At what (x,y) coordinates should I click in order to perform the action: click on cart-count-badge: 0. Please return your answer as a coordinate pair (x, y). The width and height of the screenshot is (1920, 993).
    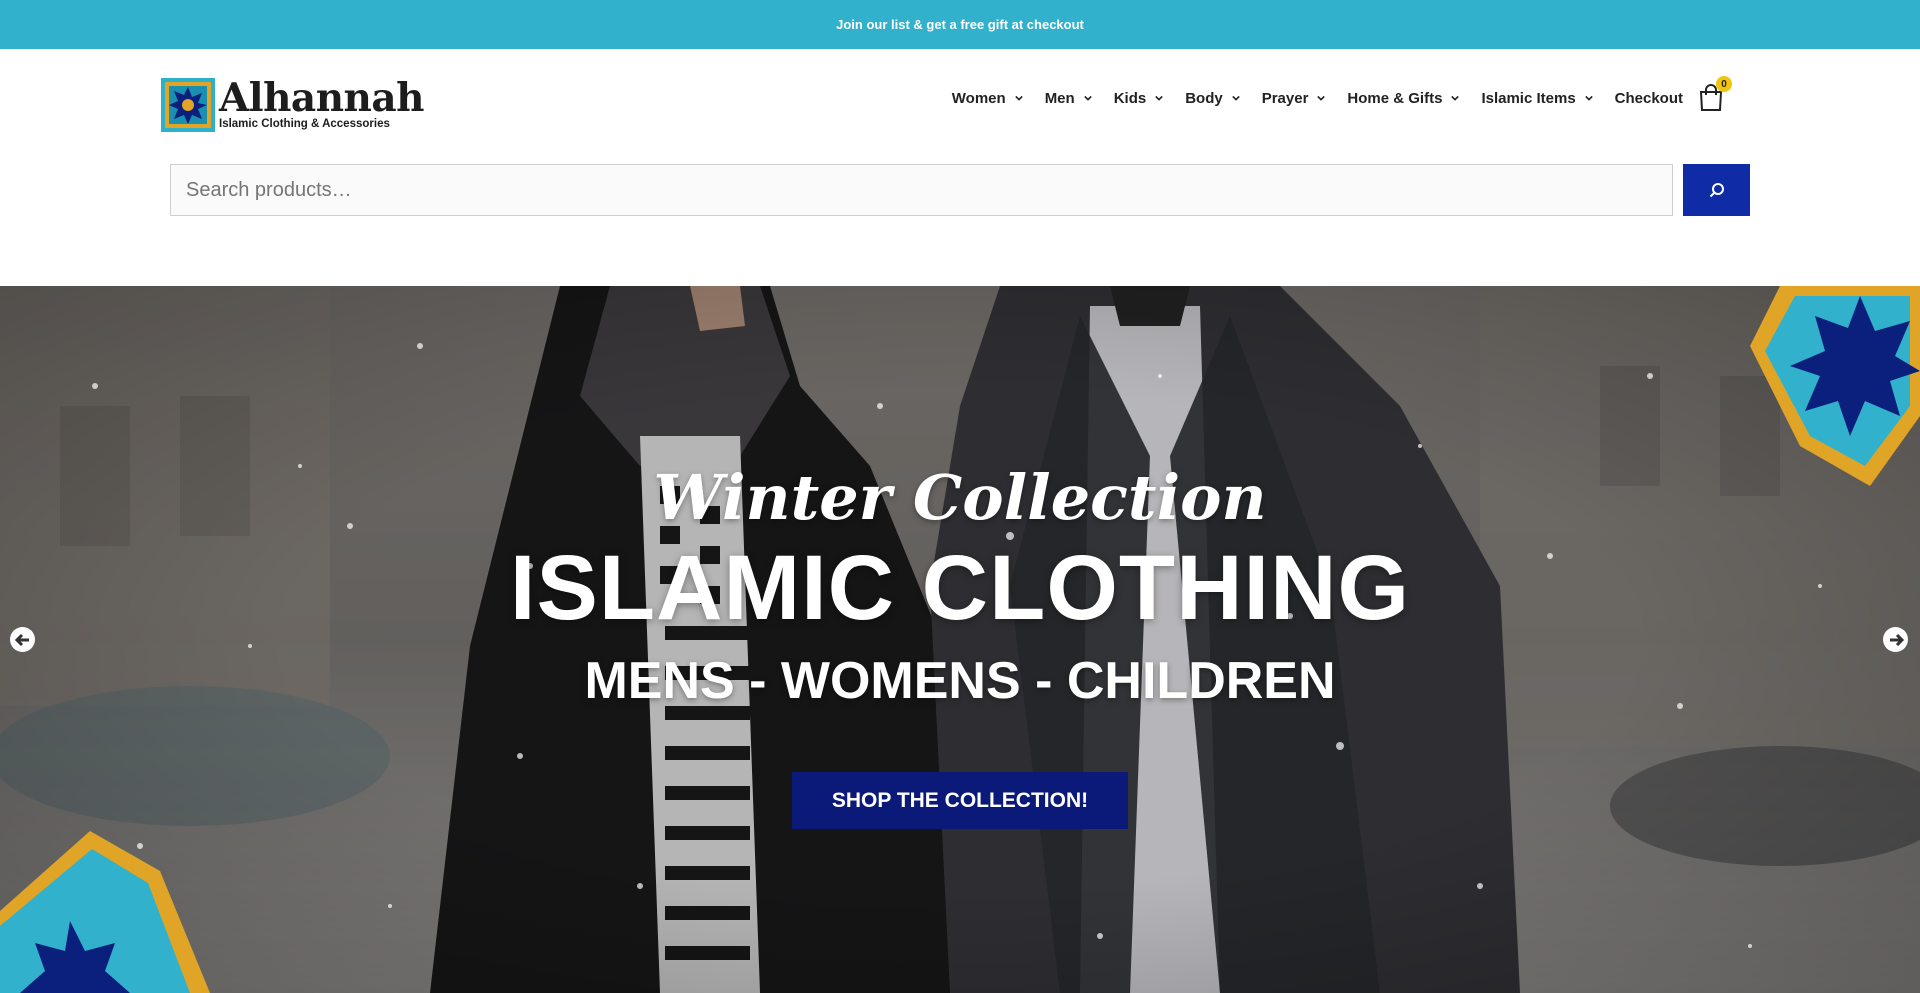
    Looking at the image, I should click on (1724, 84).